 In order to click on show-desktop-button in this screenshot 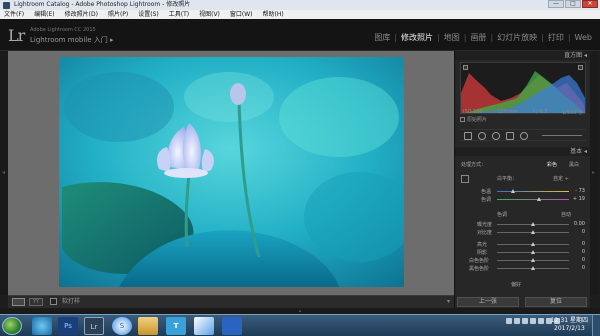, I will do `click(596, 325)`.